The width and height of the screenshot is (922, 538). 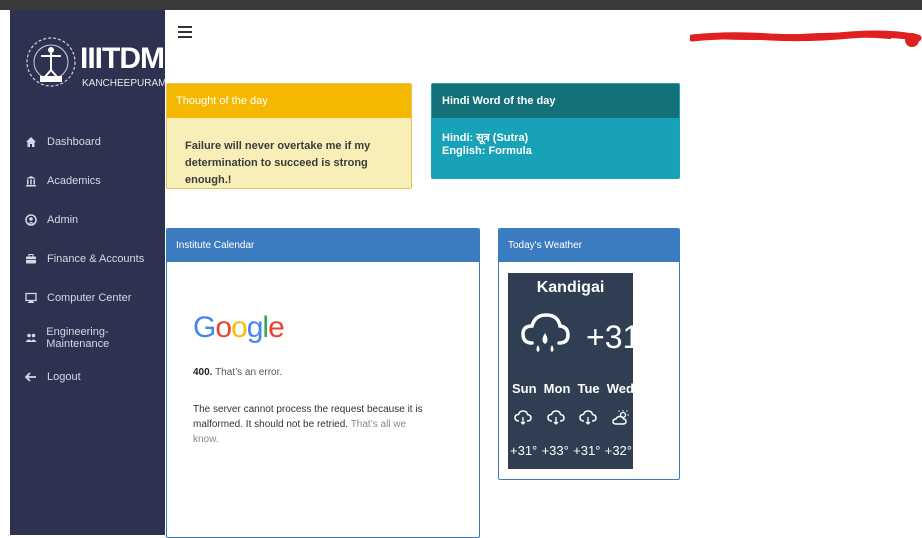 I want to click on english-word: English: Formula, so click(x=487, y=151).